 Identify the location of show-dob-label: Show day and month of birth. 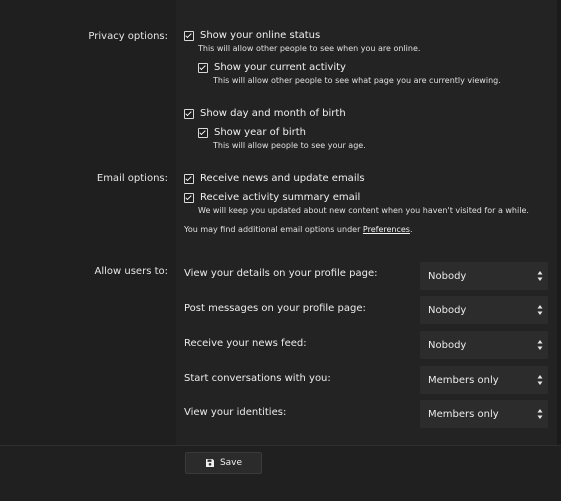
(273, 113).